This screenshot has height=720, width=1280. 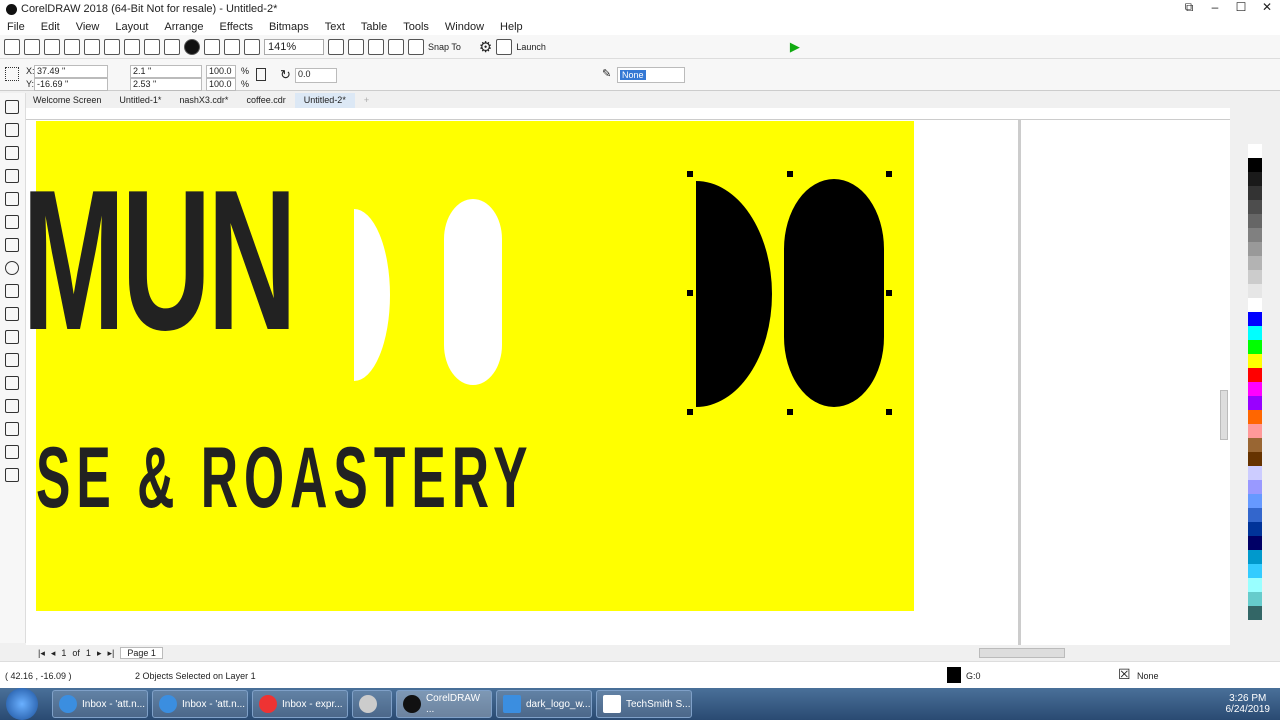 I want to click on cut-icon, so click(x=92, y=46).